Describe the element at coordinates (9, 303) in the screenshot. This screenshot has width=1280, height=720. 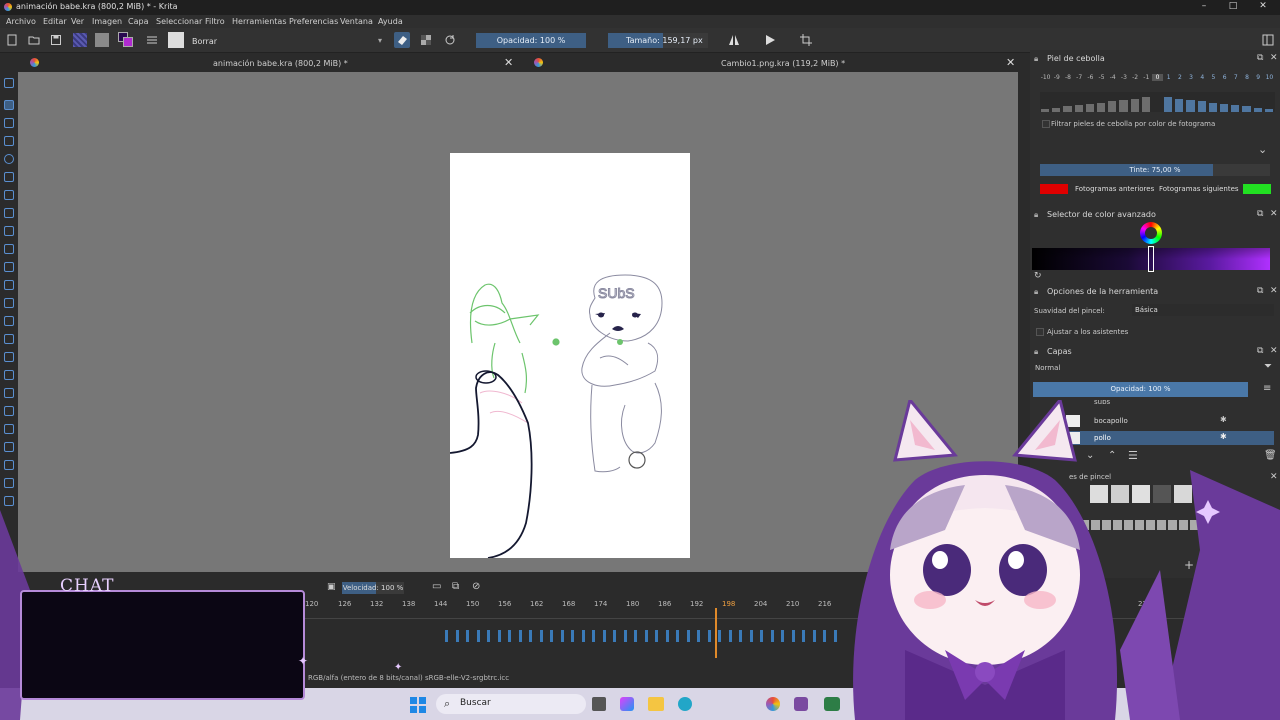
I see `move-tool-icon` at that location.